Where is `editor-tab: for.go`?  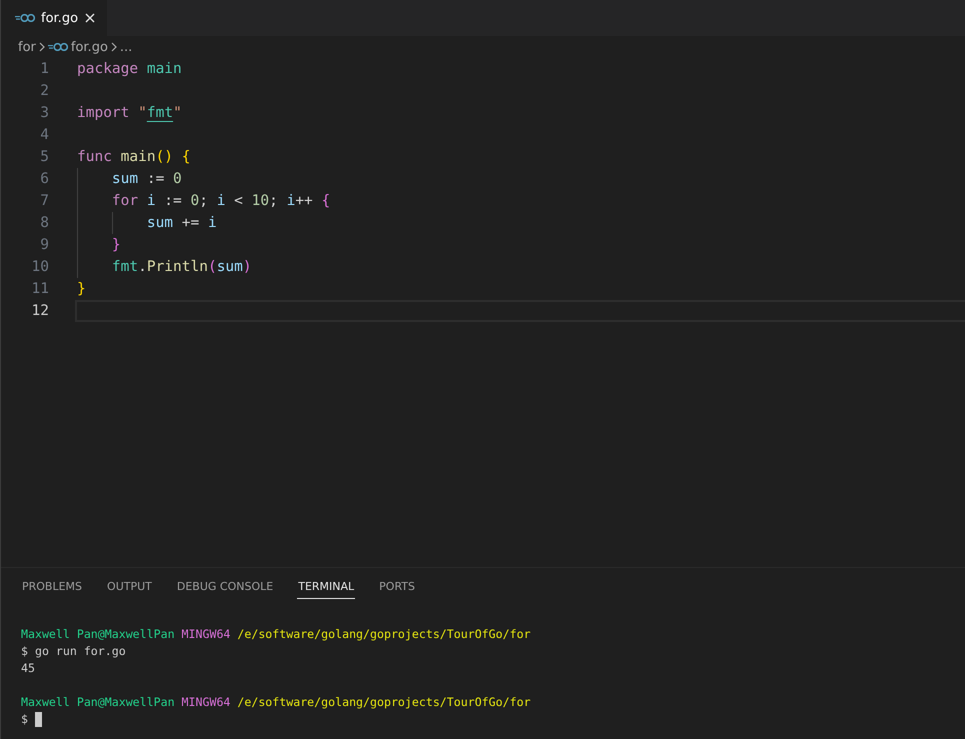
editor-tab: for.go is located at coordinates (54, 18).